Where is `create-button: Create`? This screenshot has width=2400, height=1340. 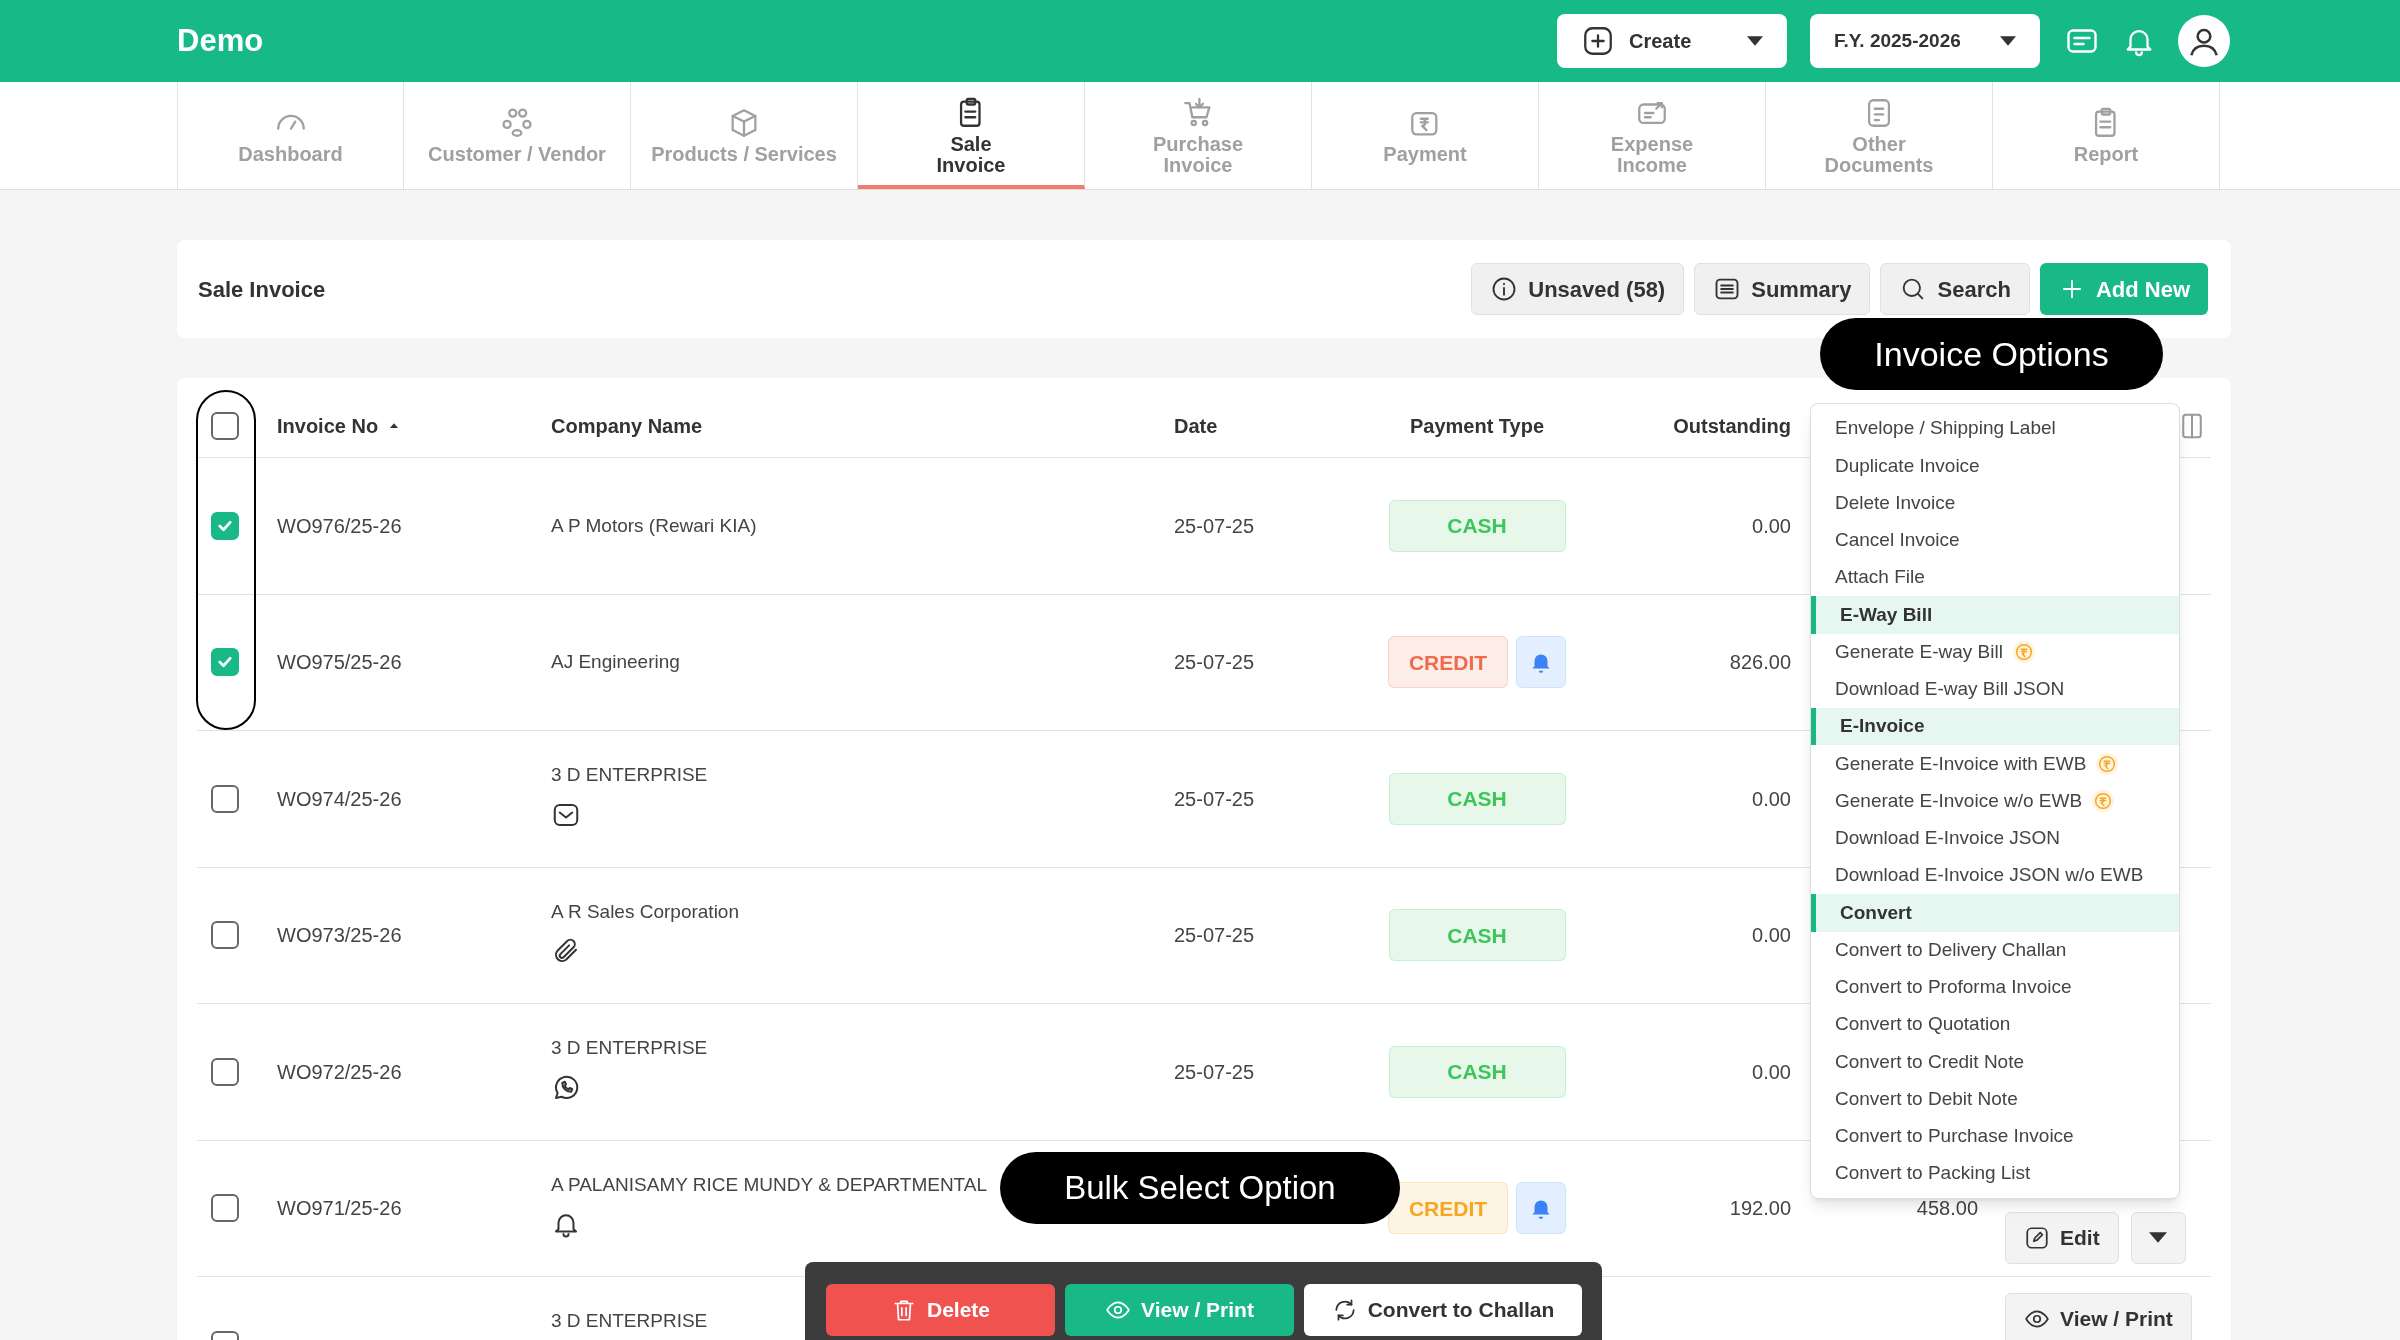
create-button: Create is located at coordinates (1672, 41).